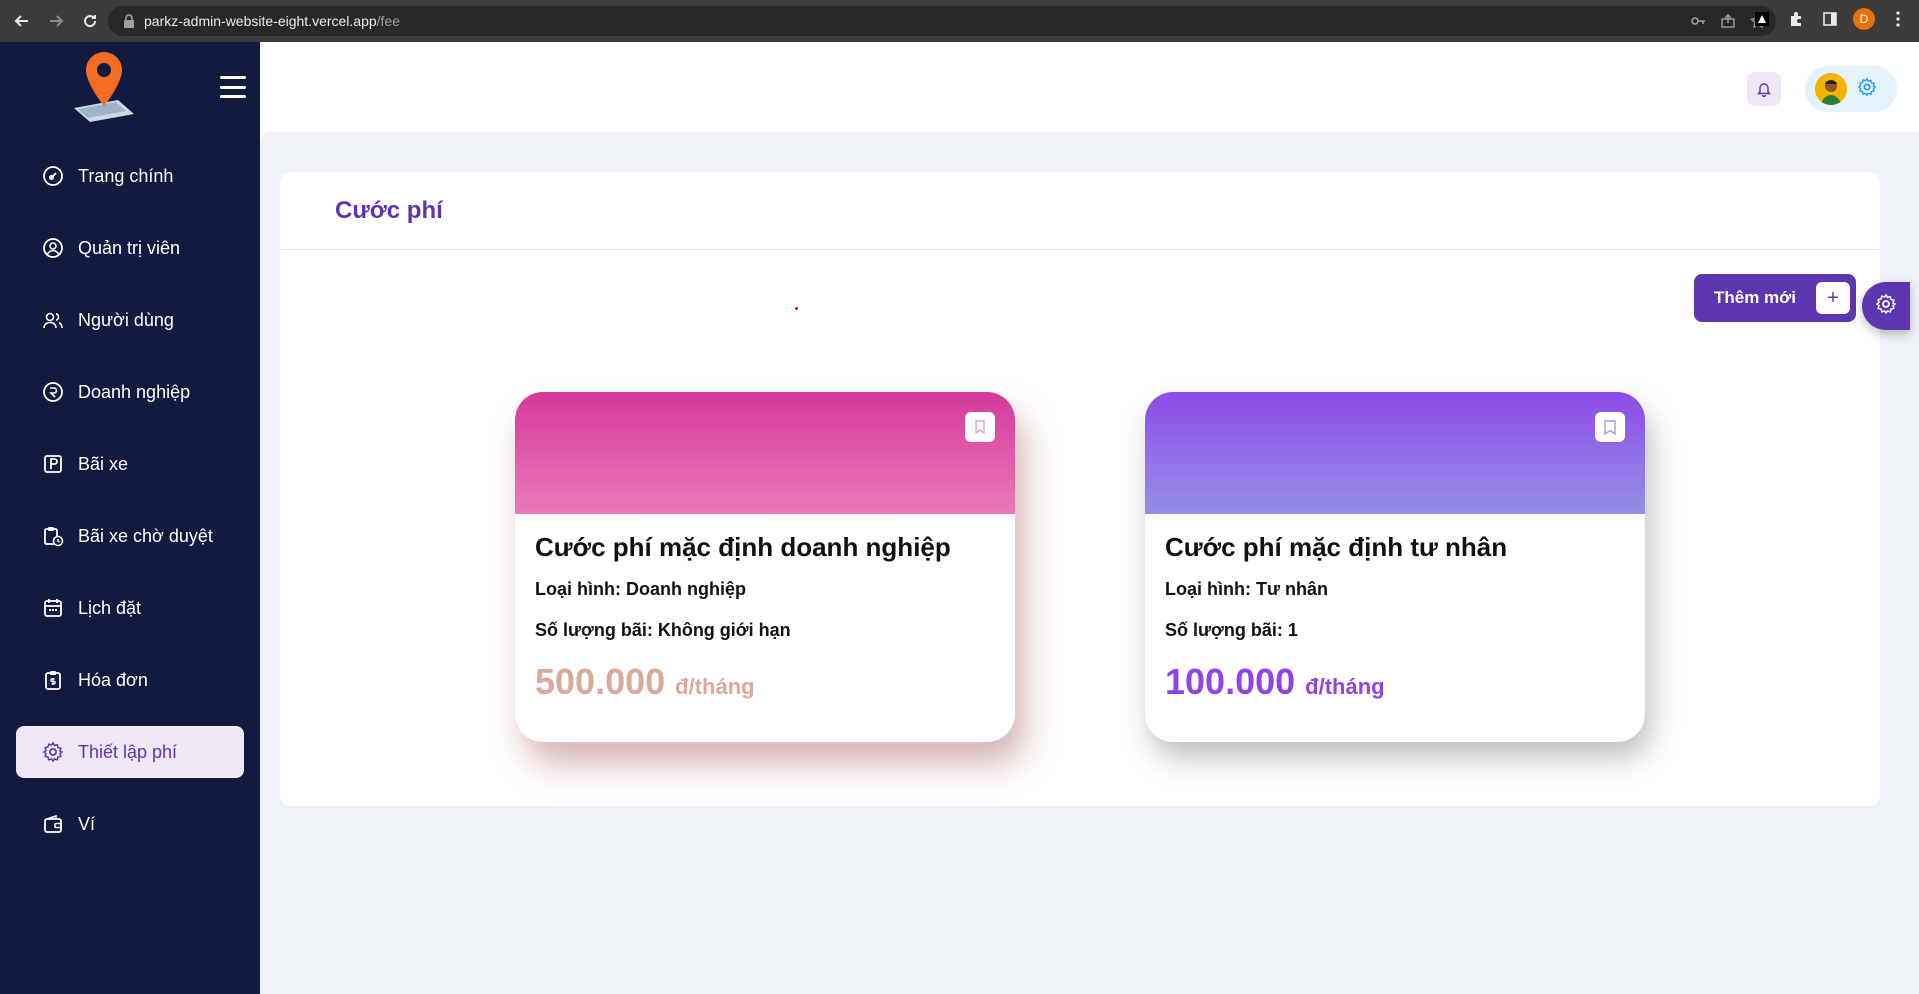  What do you see at coordinates (1898, 19) in the screenshot?
I see `more-vert-icon` at bounding box center [1898, 19].